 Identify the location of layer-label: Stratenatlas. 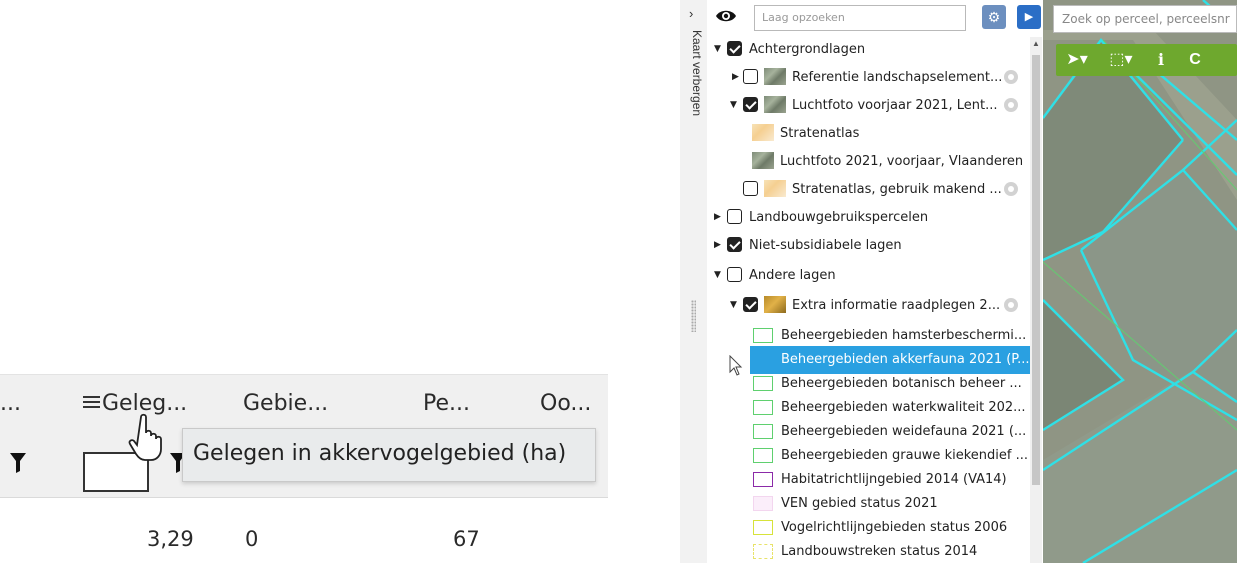
(819, 133).